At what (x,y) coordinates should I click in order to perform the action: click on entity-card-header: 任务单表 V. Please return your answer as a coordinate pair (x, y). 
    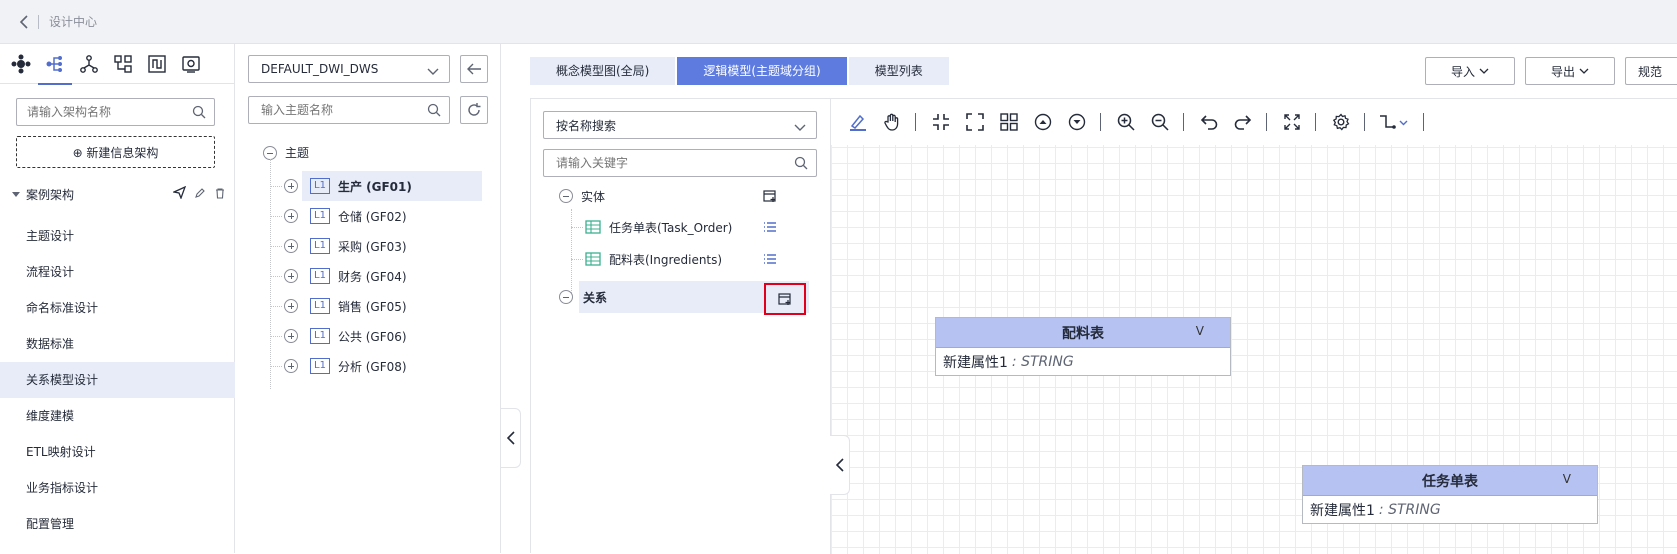
    Looking at the image, I should click on (1450, 481).